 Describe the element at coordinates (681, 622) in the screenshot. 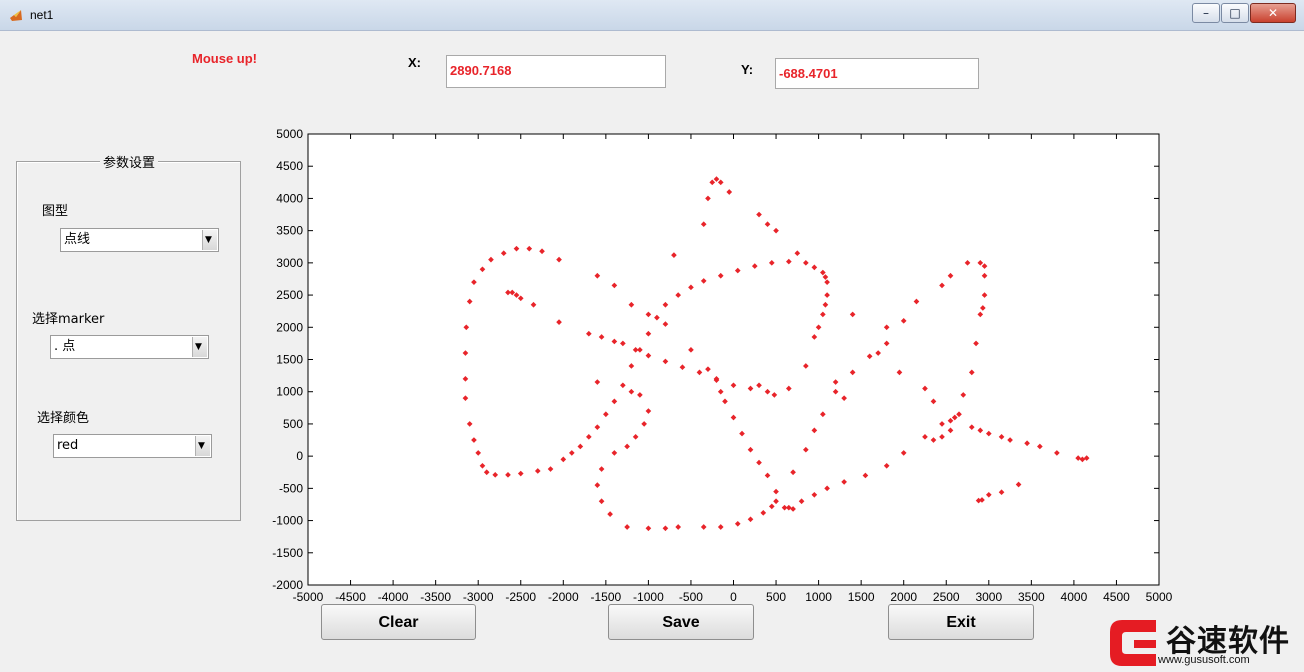

I see `save-button: Save` at that location.